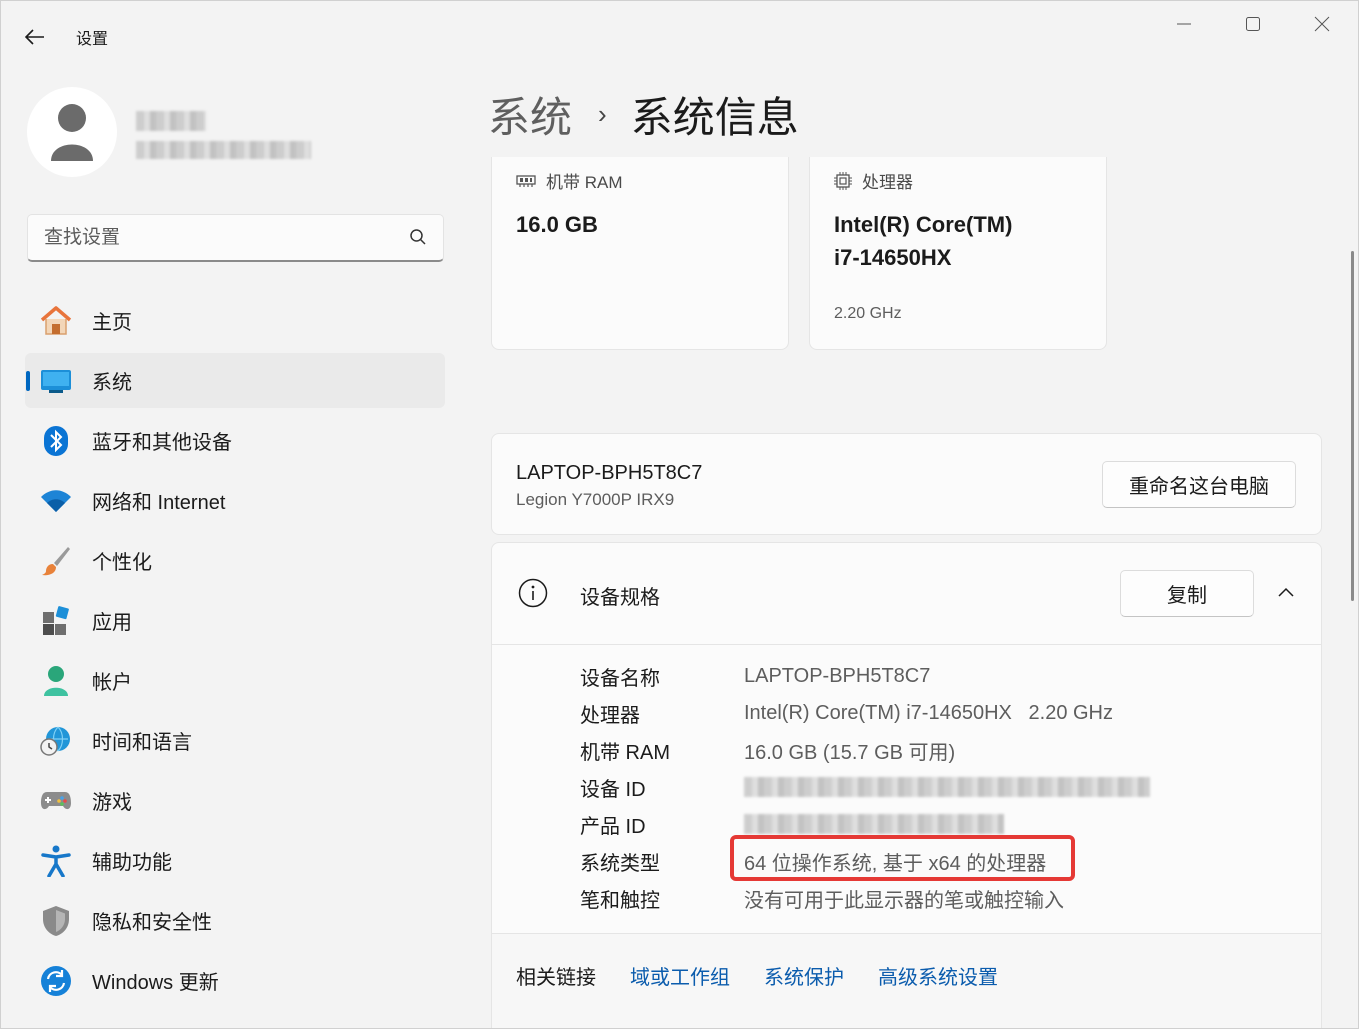 This screenshot has width=1359, height=1029. What do you see at coordinates (56, 621) in the screenshot?
I see `apps-icon` at bounding box center [56, 621].